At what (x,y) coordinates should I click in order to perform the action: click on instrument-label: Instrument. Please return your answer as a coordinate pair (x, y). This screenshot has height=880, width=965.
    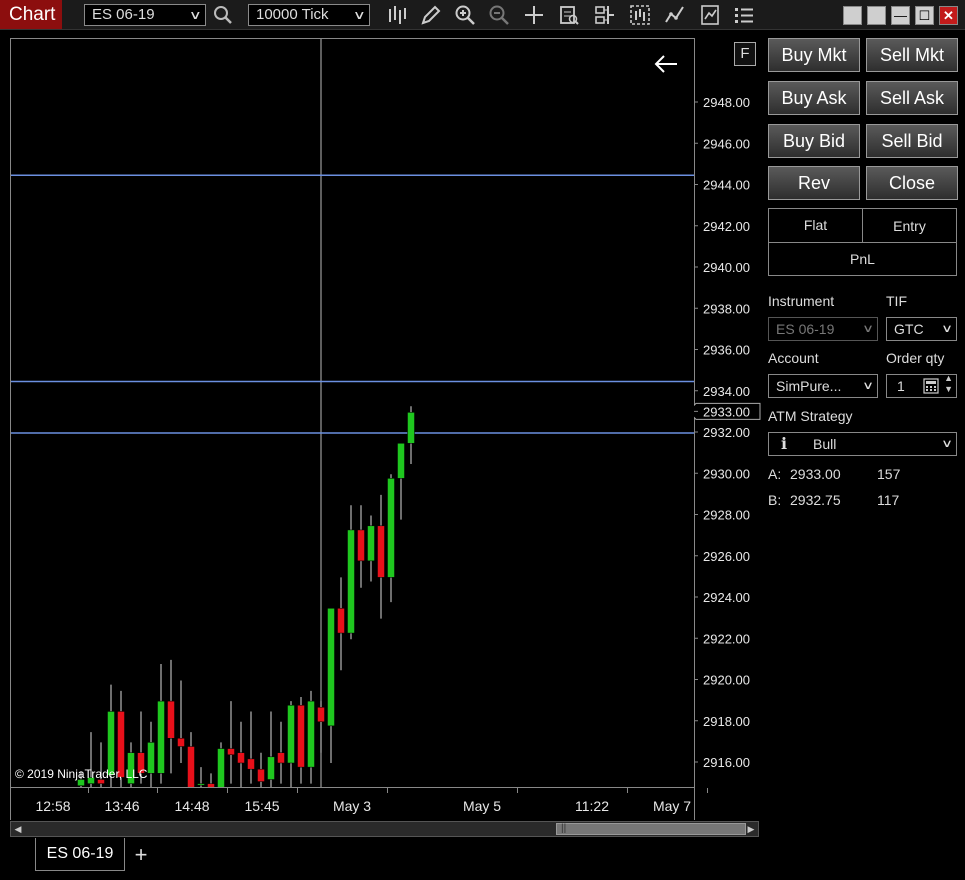
    Looking at the image, I should click on (801, 301).